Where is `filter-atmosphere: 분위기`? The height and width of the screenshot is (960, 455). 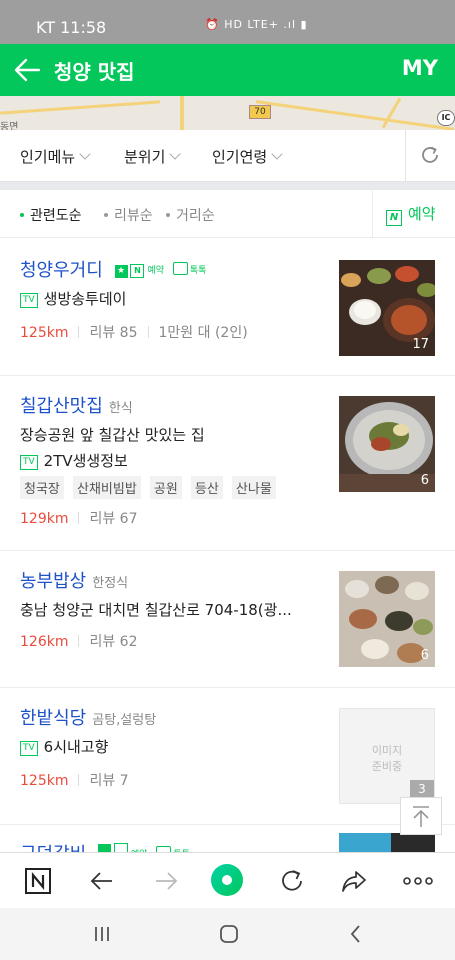
filter-atmosphere: 분위기 is located at coordinates (153, 156).